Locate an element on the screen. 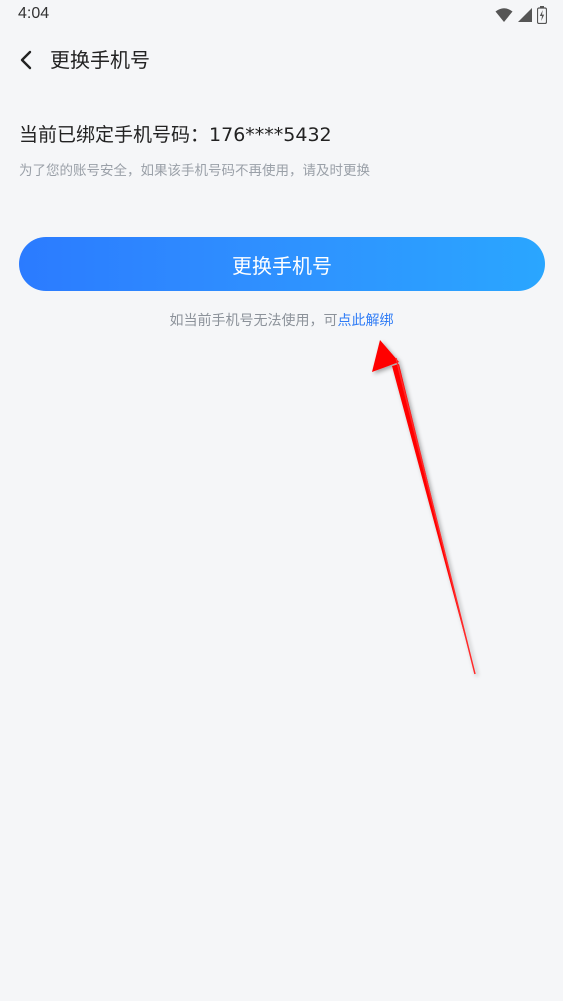  back-button is located at coordinates (26, 60).